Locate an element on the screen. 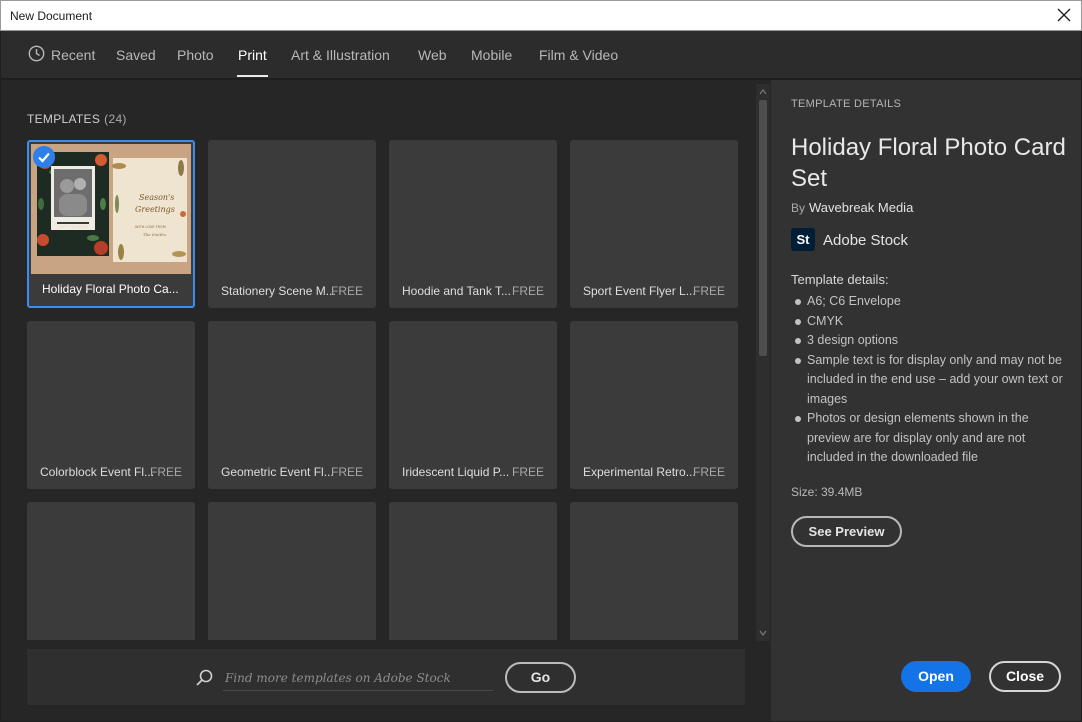 The image size is (1082, 722). tab-saved: Saved is located at coordinates (136, 55).